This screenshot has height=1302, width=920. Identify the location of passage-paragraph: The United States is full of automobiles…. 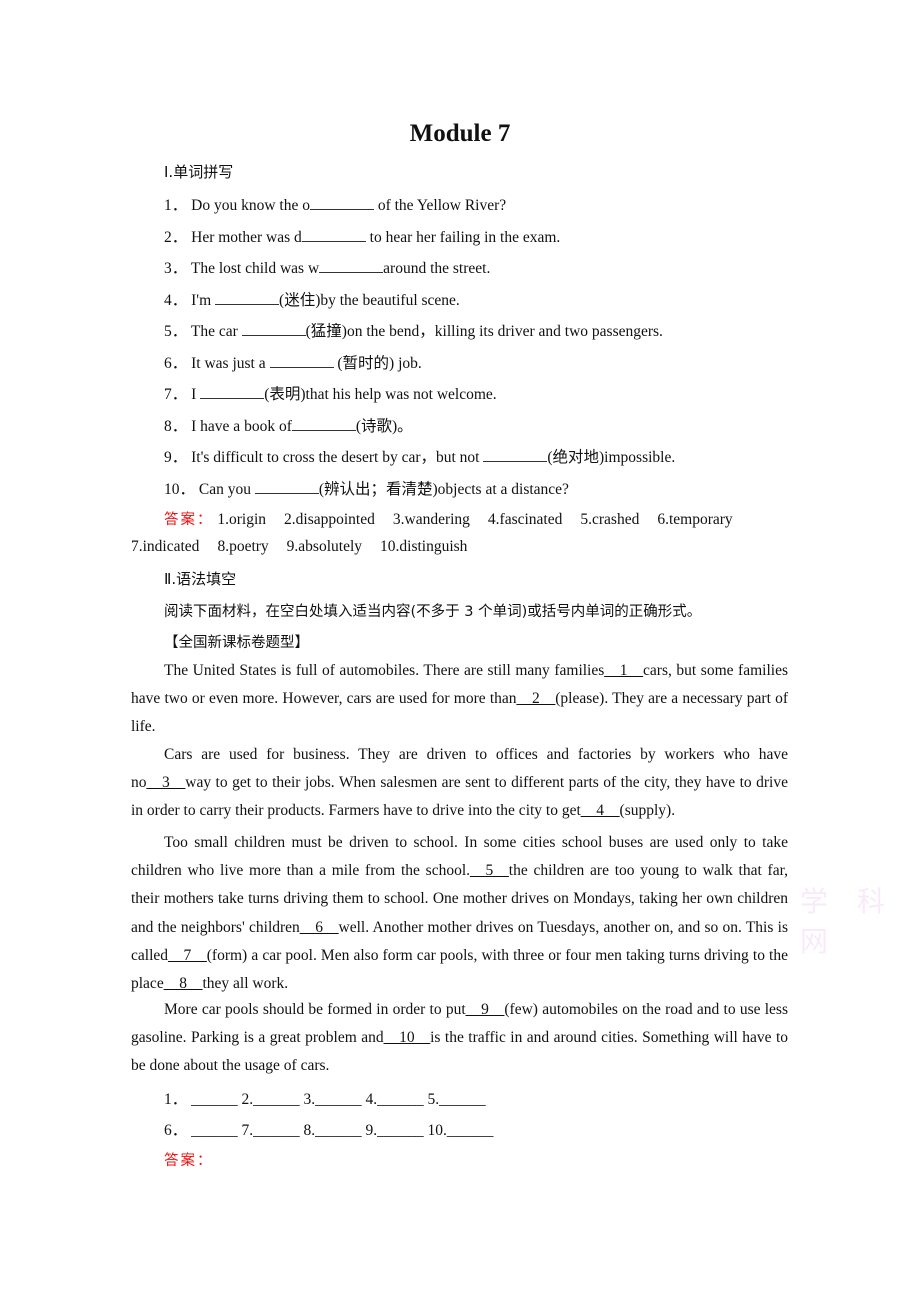
(459, 699).